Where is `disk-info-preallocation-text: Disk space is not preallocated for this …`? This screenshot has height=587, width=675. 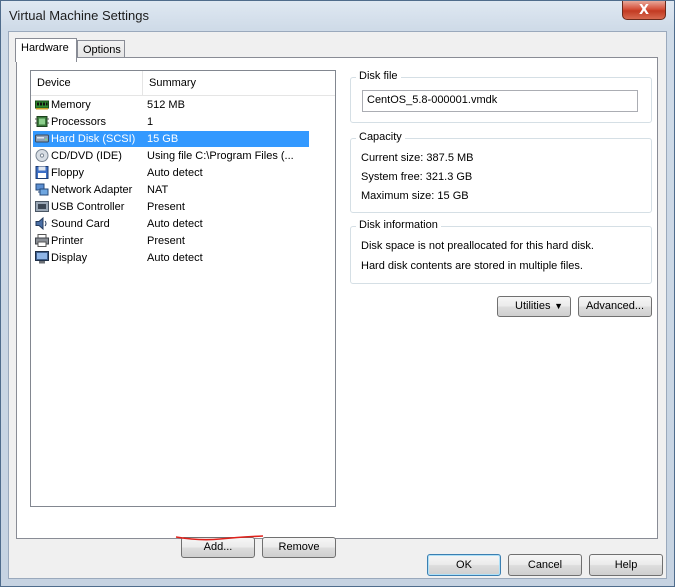 disk-info-preallocation-text: Disk space is not preallocated for this … is located at coordinates (477, 246).